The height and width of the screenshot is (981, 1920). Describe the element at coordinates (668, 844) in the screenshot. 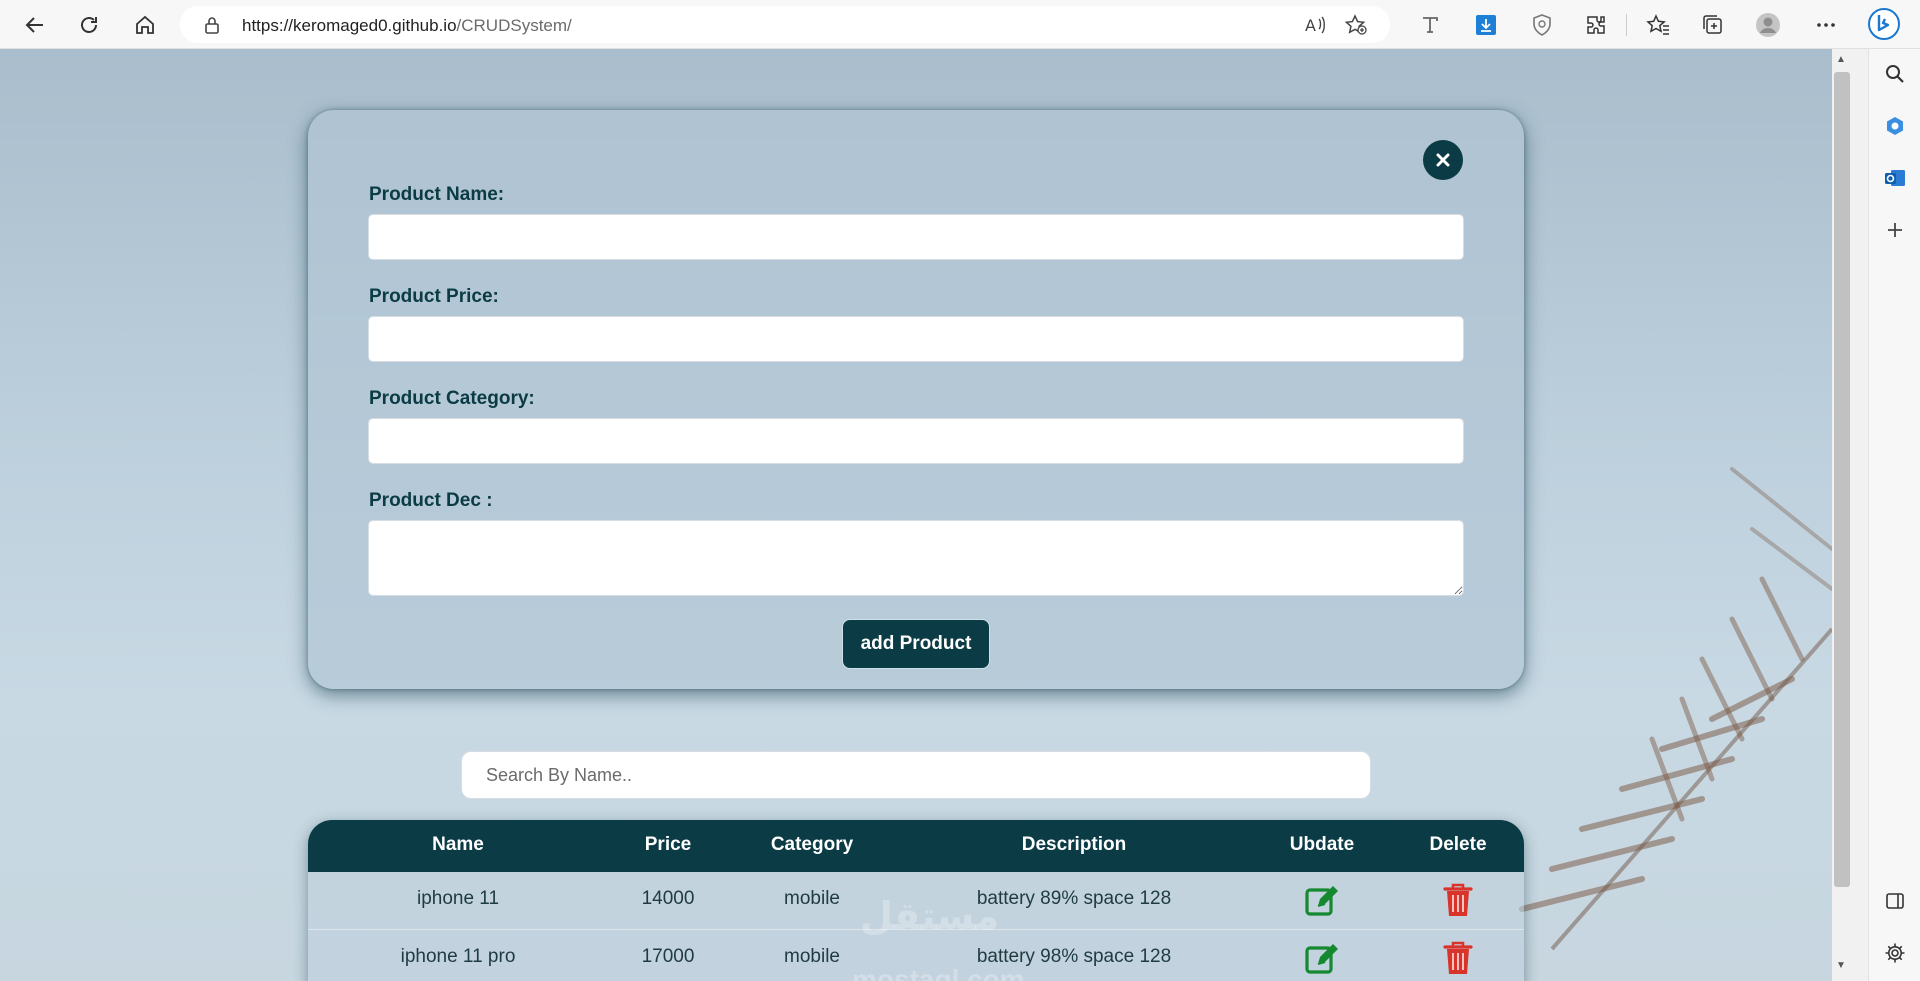

I see `header-price: Price` at that location.